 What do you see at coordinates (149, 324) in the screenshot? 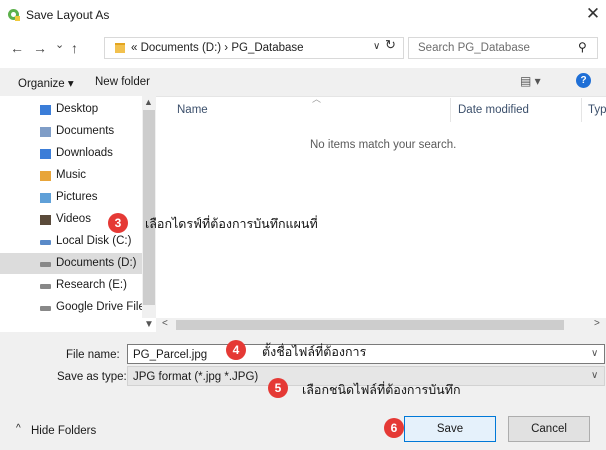
I see `scroll-down-icon: ▼` at bounding box center [149, 324].